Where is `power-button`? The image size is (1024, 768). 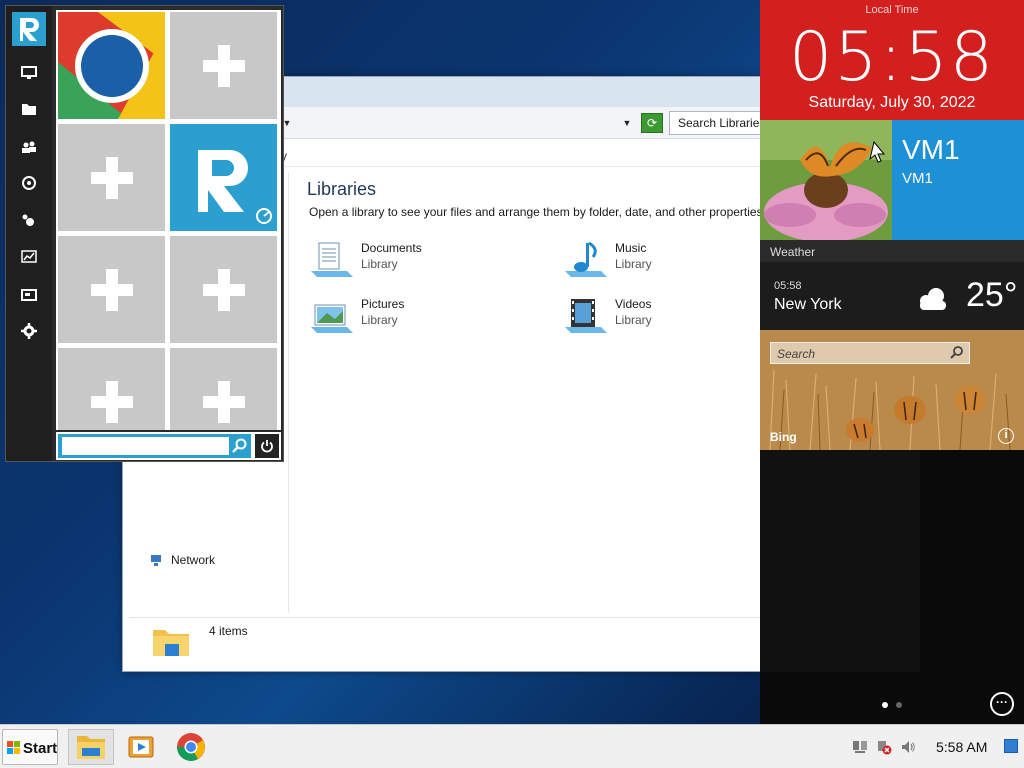
power-button is located at coordinates (267, 446).